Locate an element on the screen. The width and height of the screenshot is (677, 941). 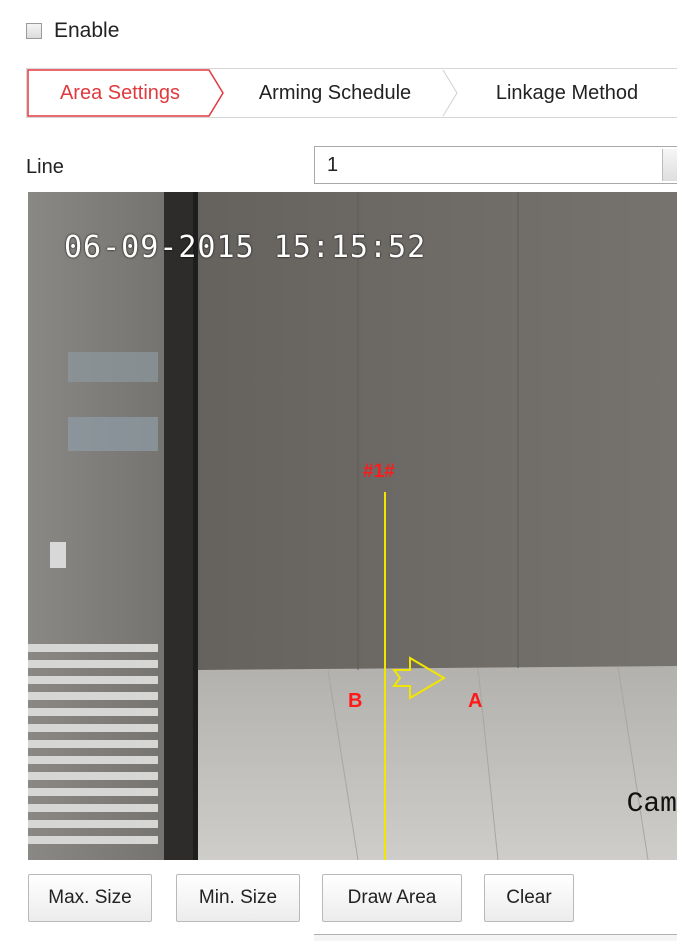
side-a-label: A is located at coordinates (475, 701).